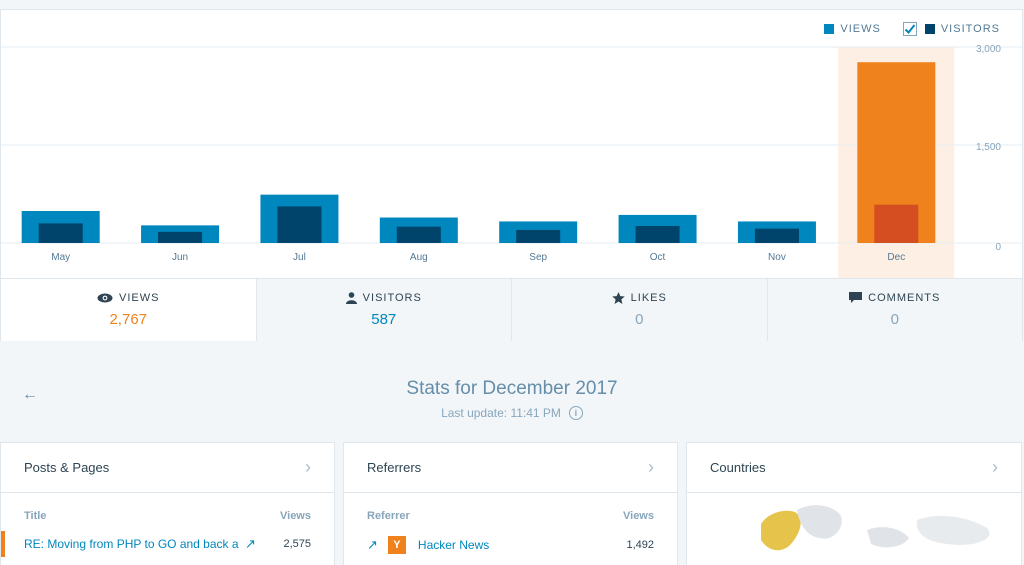 This screenshot has height=565, width=1024. What do you see at coordinates (648, 298) in the screenshot?
I see `tab-likes-label: LIKES` at bounding box center [648, 298].